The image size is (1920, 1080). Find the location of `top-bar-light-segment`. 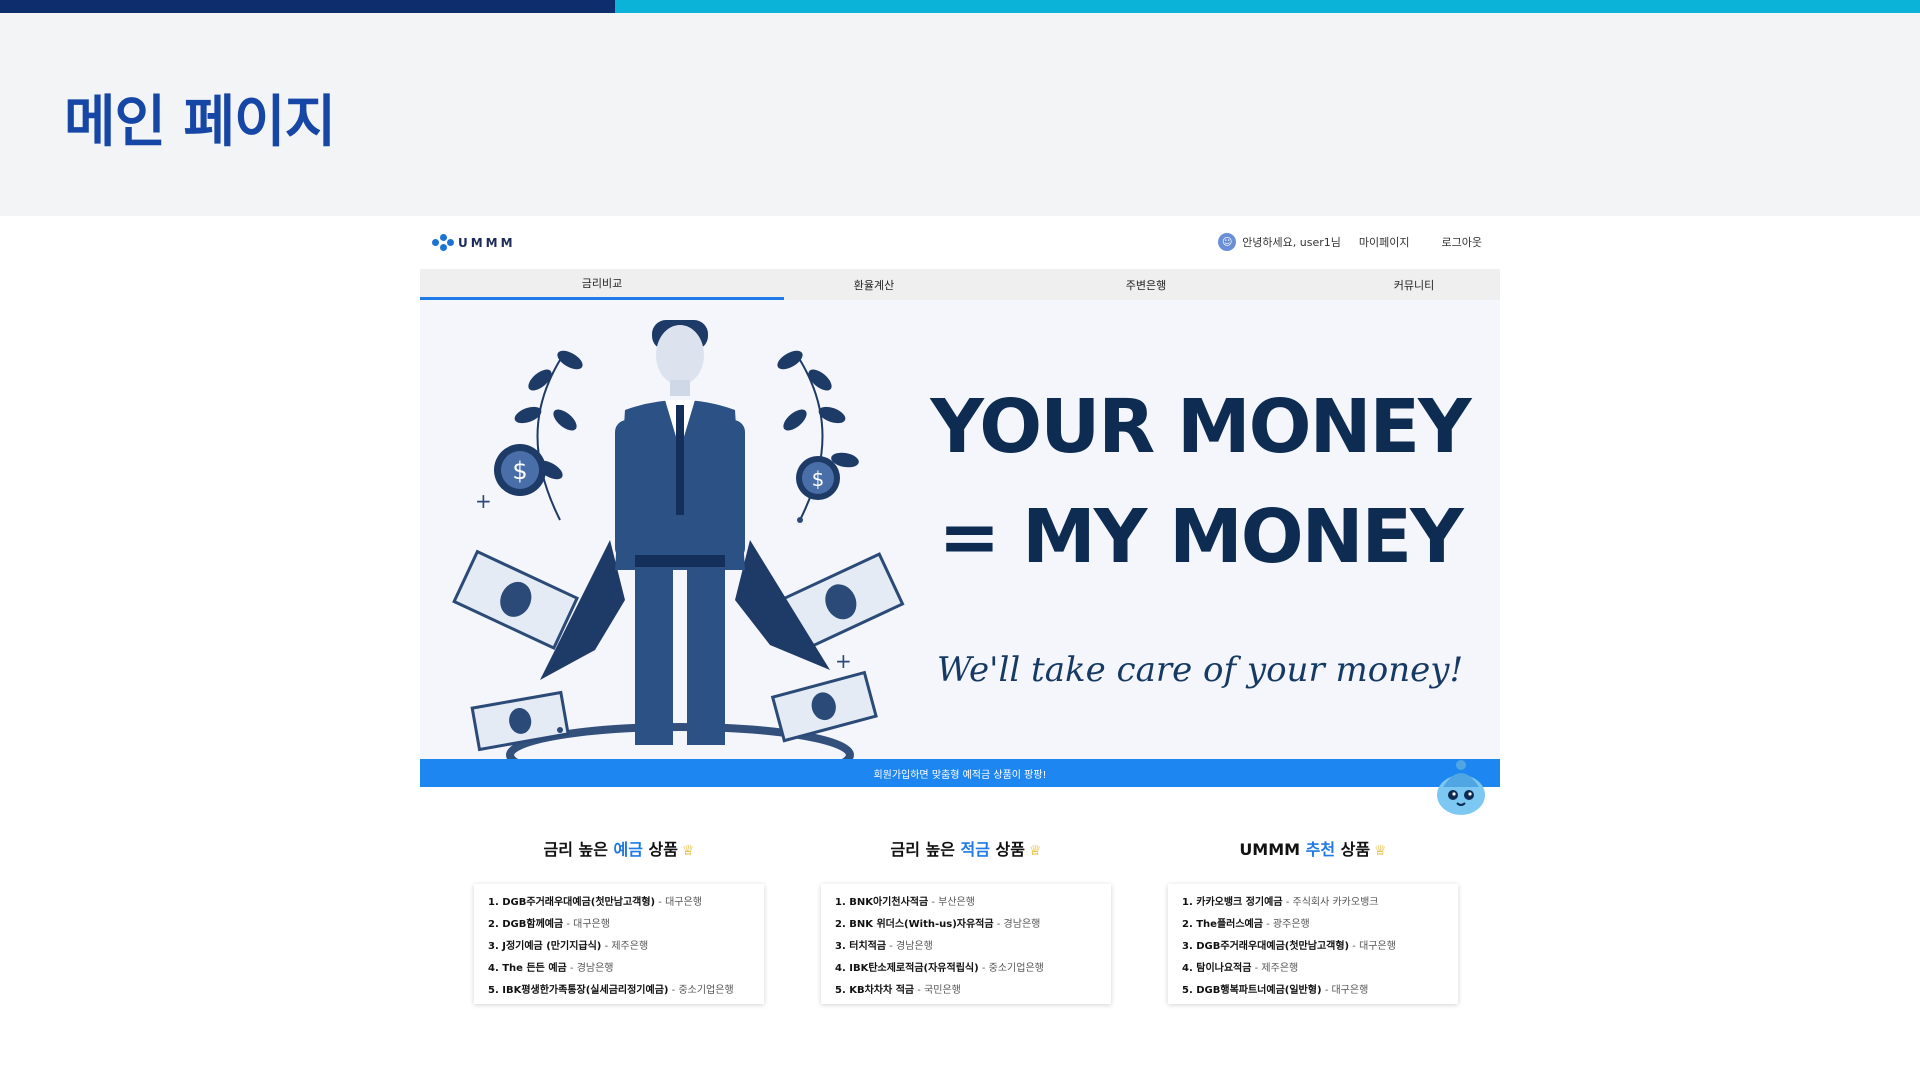

top-bar-light-segment is located at coordinates (1267, 6).